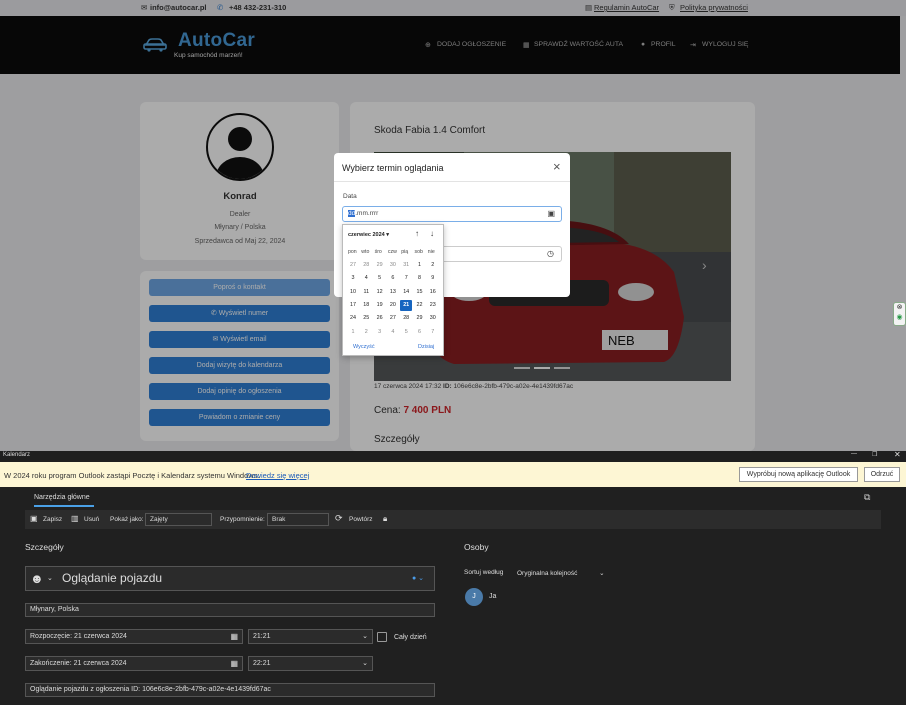 Image resolution: width=906 pixels, height=705 pixels. What do you see at coordinates (353, 318) in the screenshot?
I see `calendar-day: 24` at bounding box center [353, 318].